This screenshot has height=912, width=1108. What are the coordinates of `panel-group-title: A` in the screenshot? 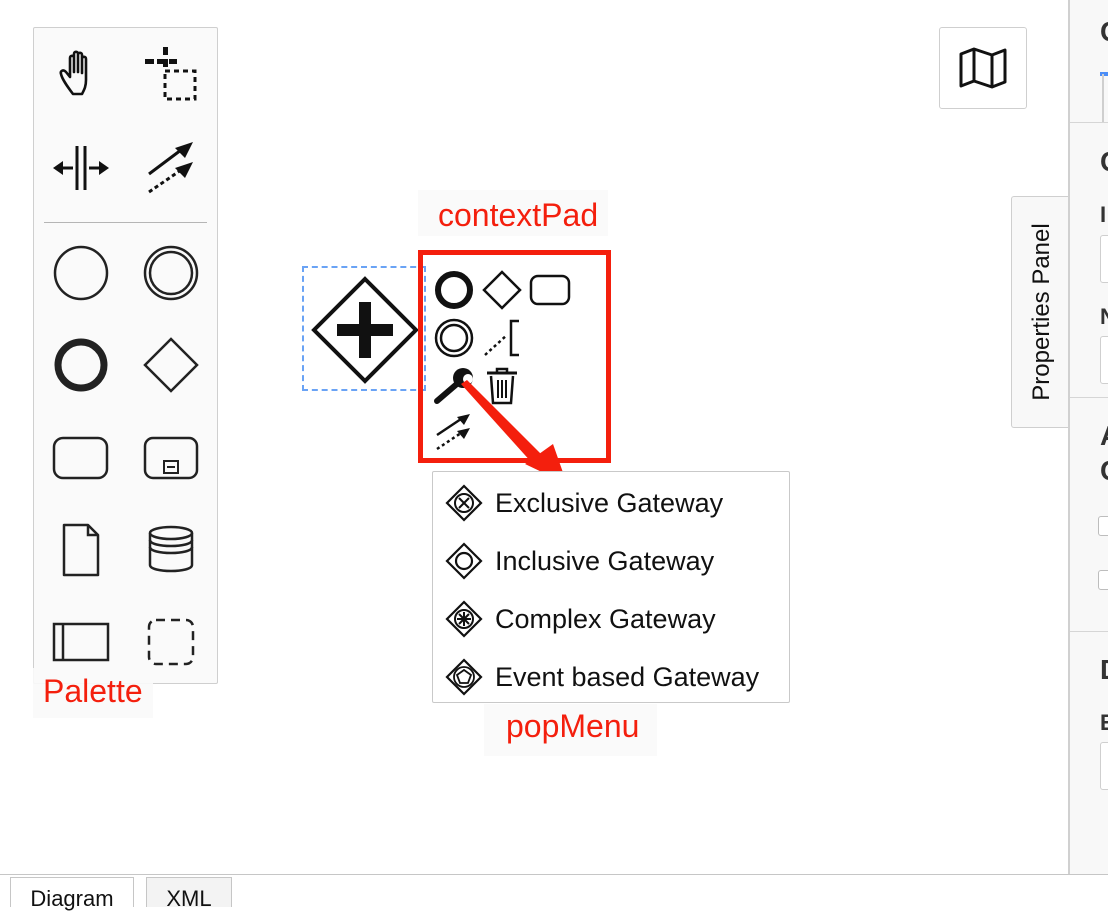 It's located at (1104, 436).